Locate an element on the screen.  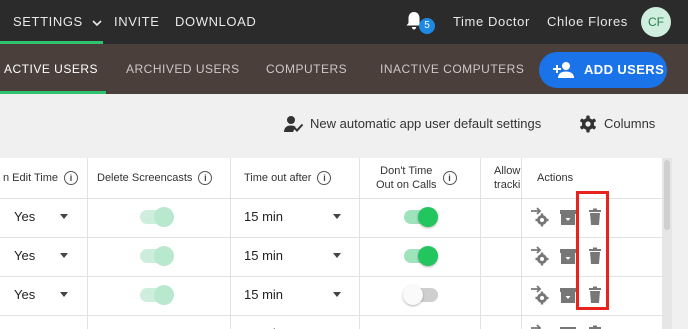
header-dont-time-out: Don't Time Out on Calls i is located at coordinates (428, 178).